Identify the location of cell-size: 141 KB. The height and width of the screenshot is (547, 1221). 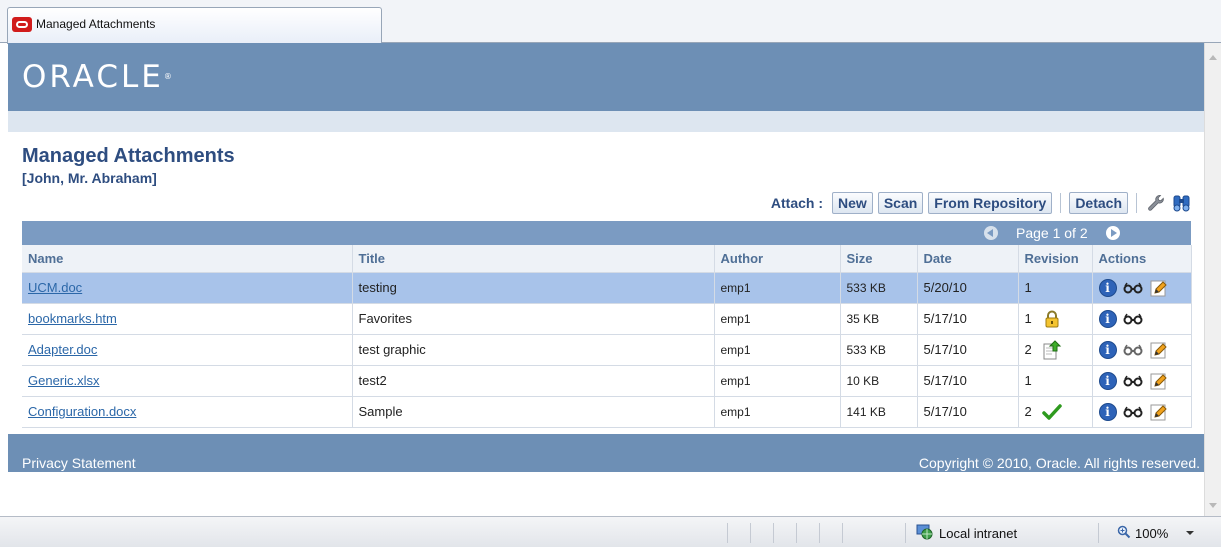
(879, 412).